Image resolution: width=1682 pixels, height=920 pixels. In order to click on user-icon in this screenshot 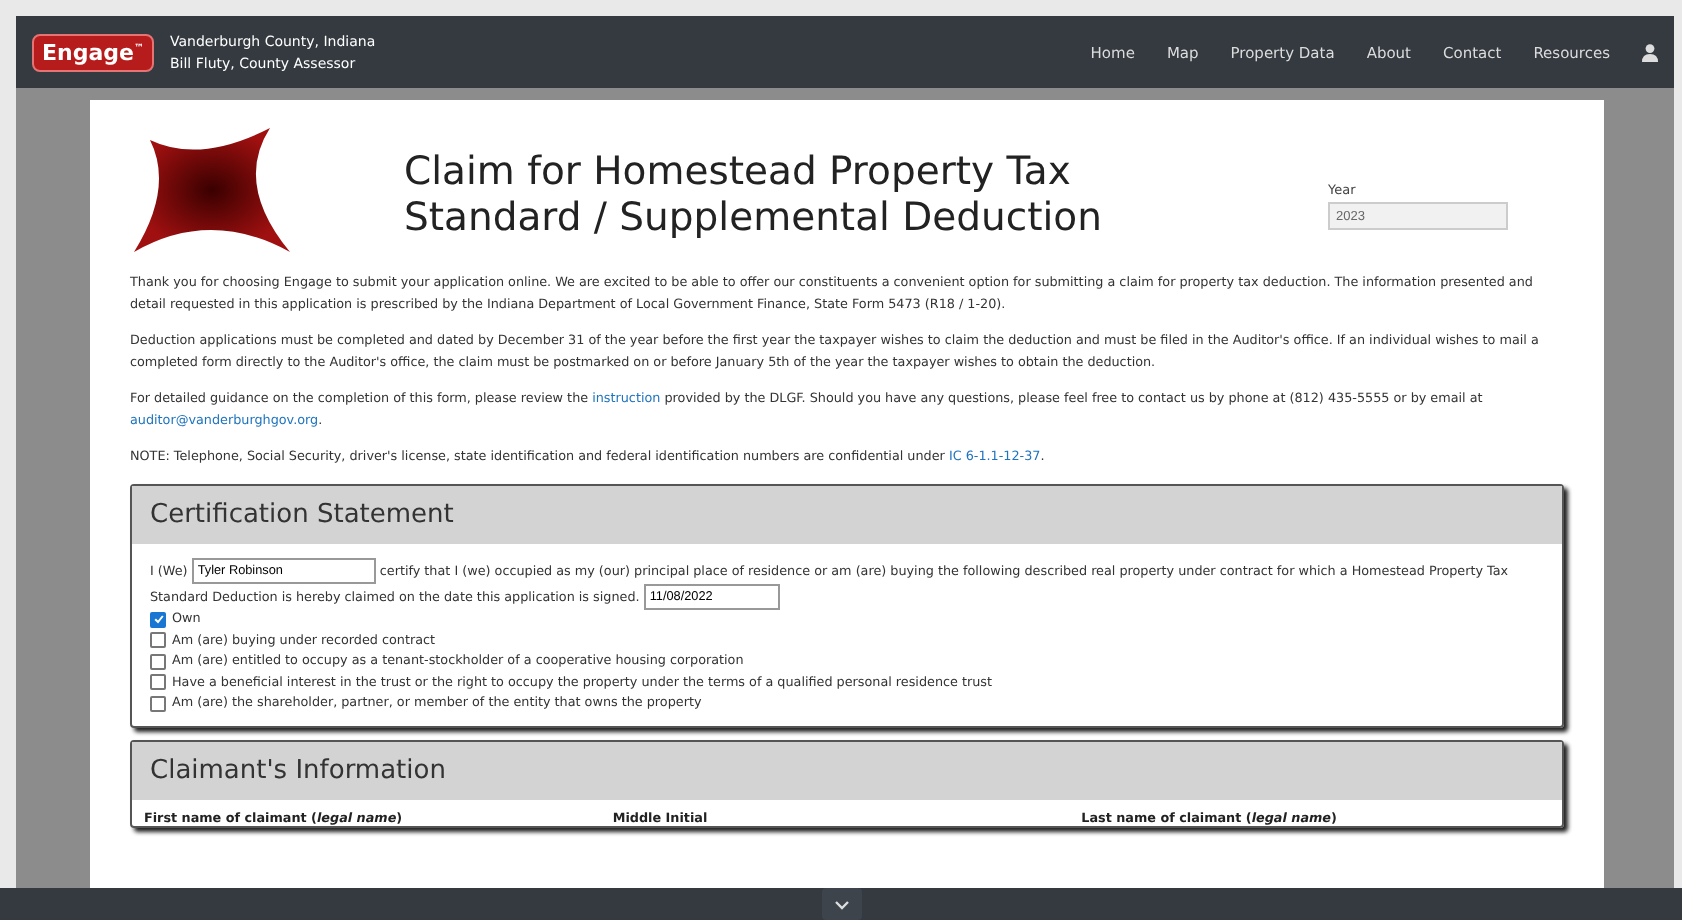, I will do `click(1650, 52)`.